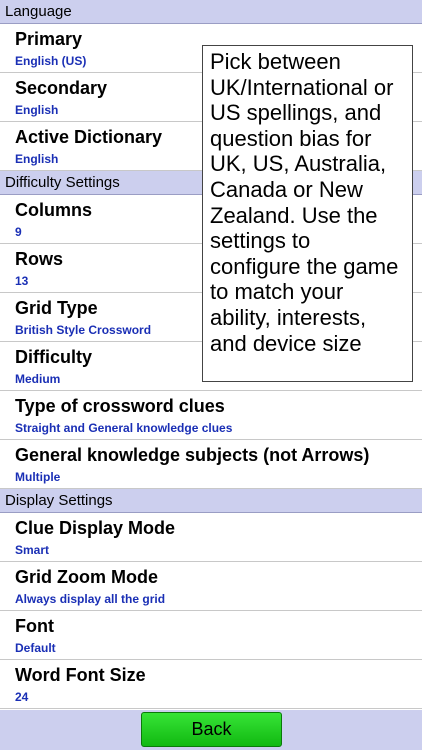 The width and height of the screenshot is (422, 750). Describe the element at coordinates (95, 528) in the screenshot. I see `setting-title: Clue Display Mode` at that location.